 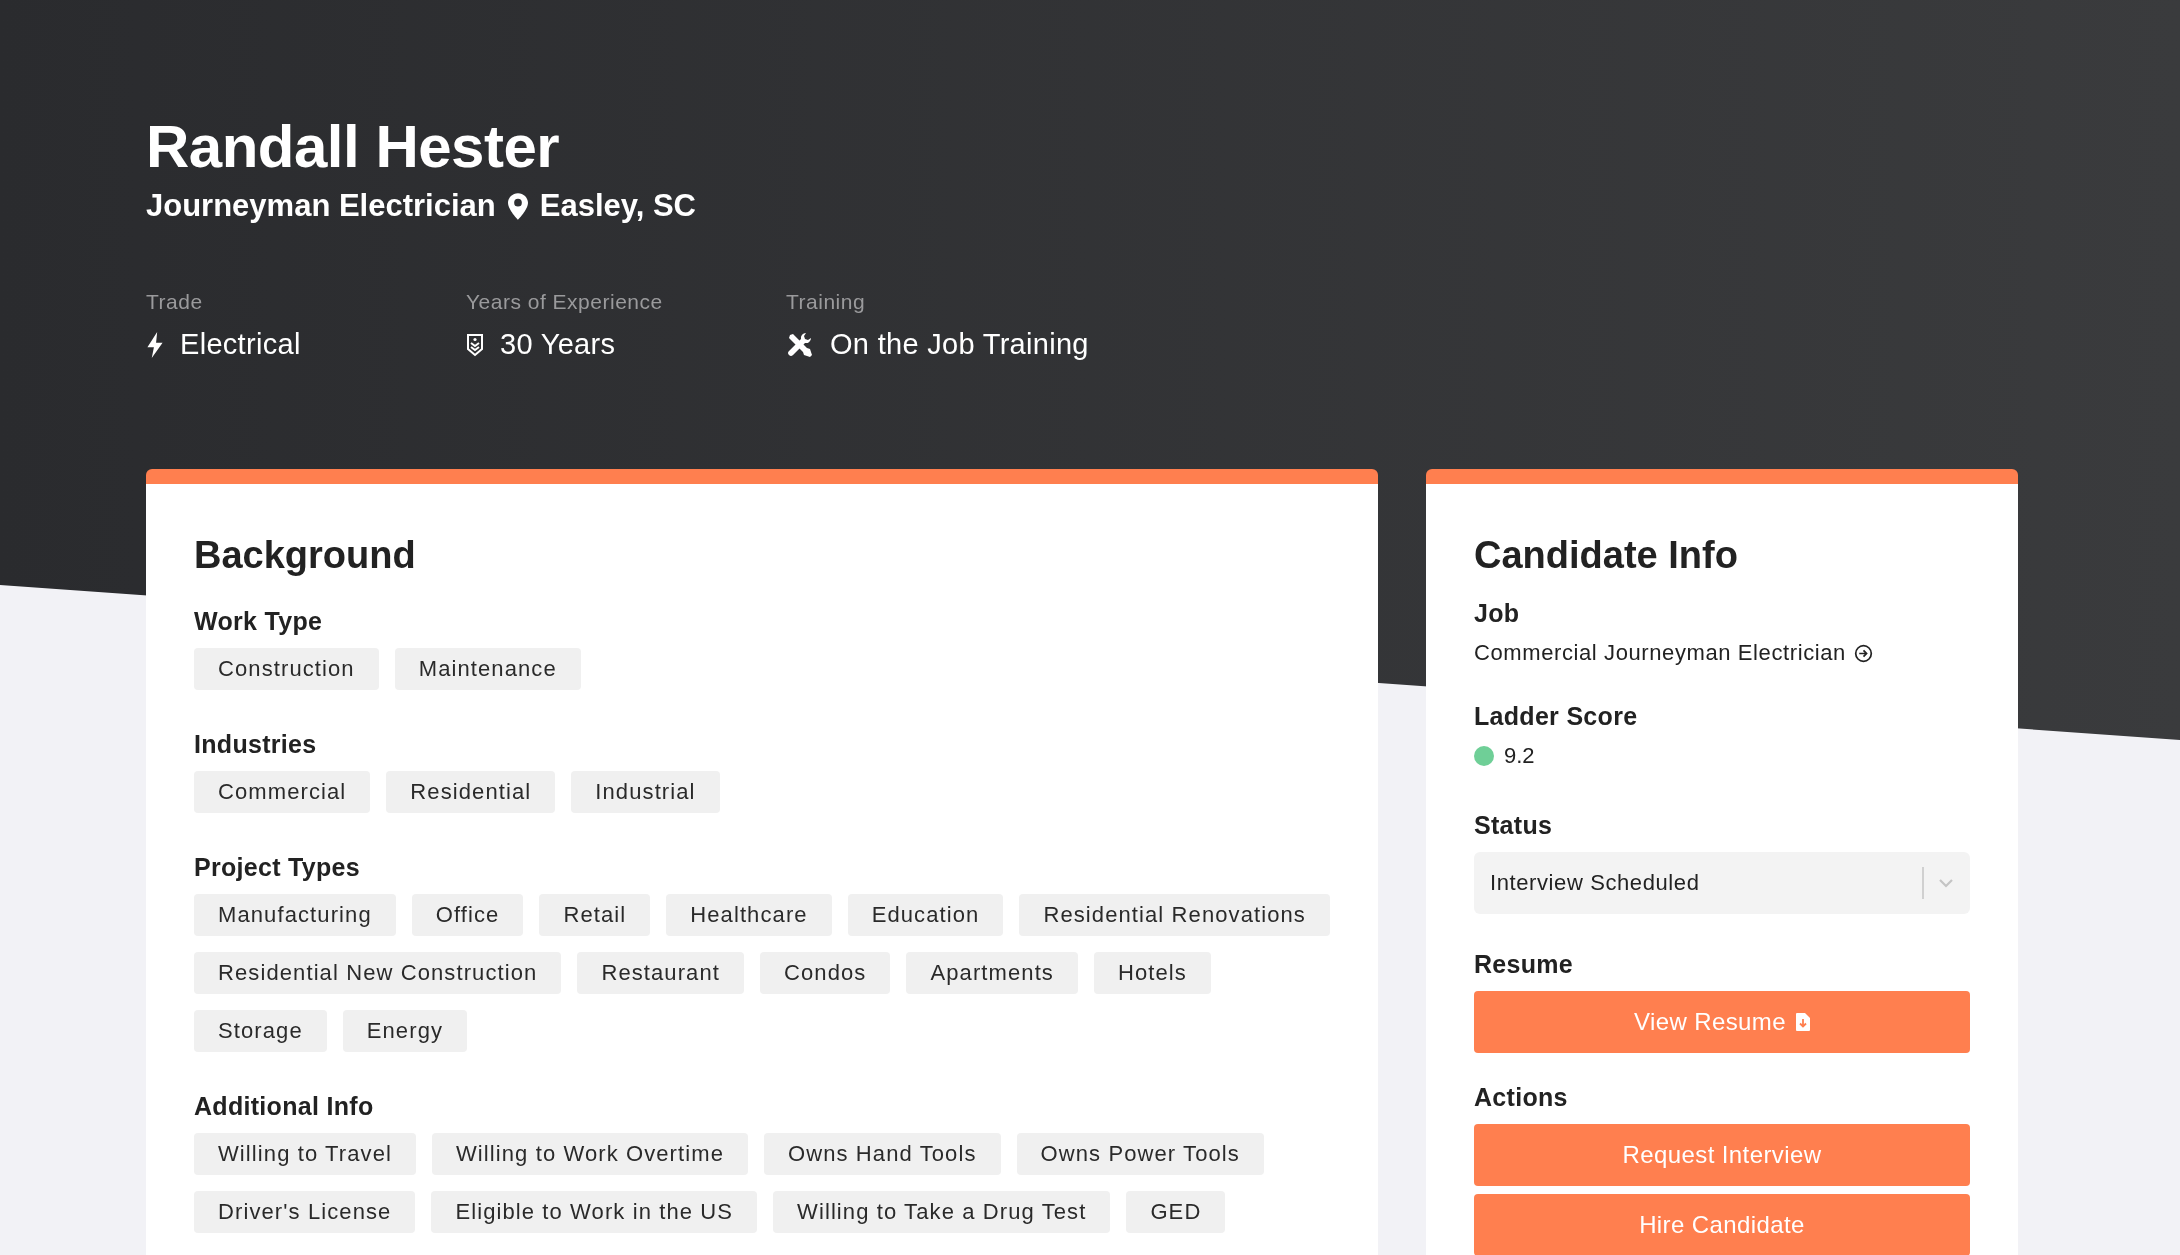 What do you see at coordinates (800, 344) in the screenshot?
I see `tools-icon` at bounding box center [800, 344].